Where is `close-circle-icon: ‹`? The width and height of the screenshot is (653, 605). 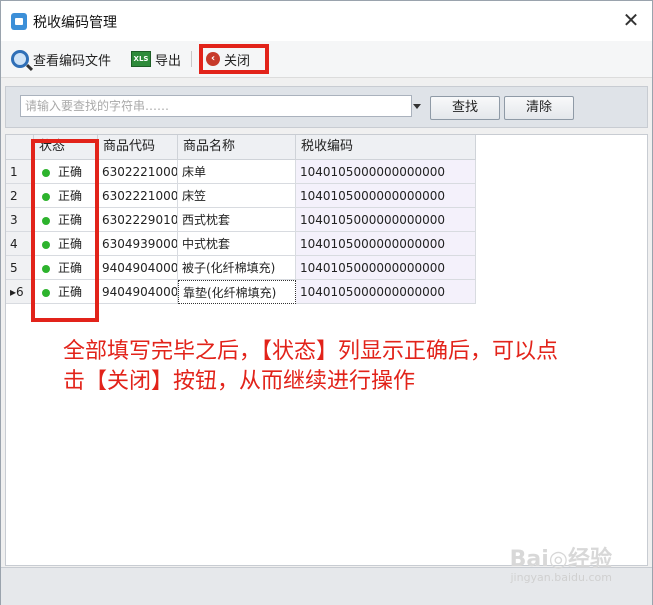
close-circle-icon: ‹ is located at coordinates (213, 59).